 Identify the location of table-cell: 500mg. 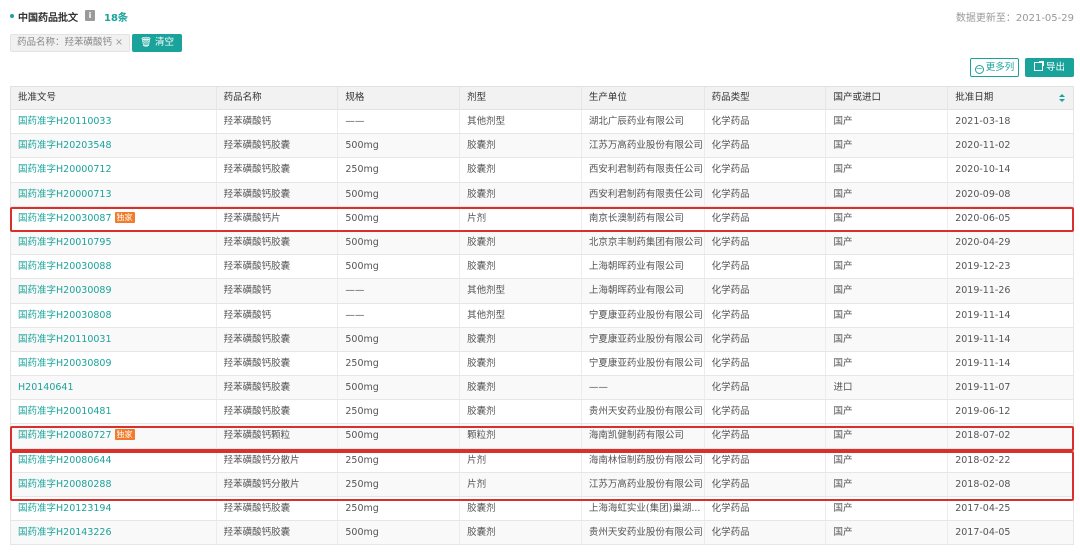
(399, 242).